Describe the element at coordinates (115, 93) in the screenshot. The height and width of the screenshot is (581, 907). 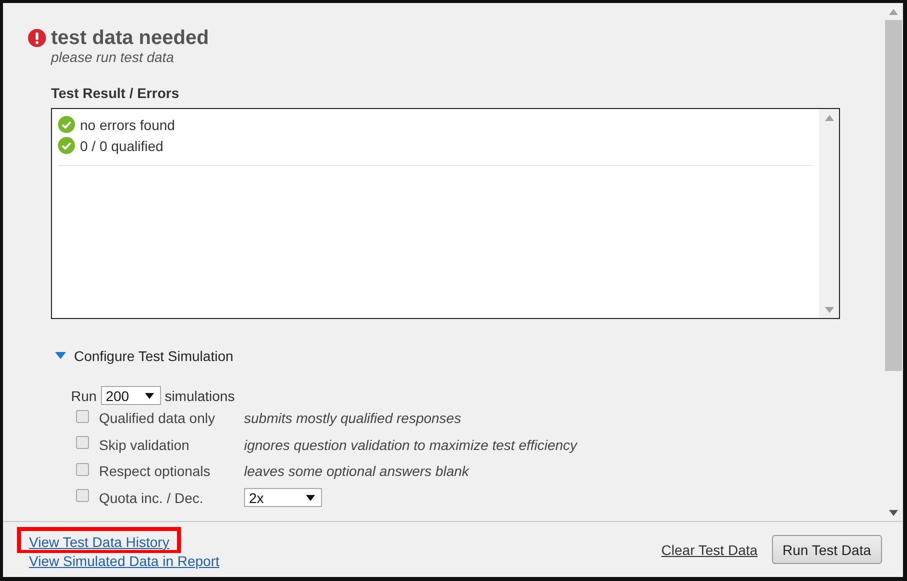
I see `section-label: Test Result / Errors` at that location.